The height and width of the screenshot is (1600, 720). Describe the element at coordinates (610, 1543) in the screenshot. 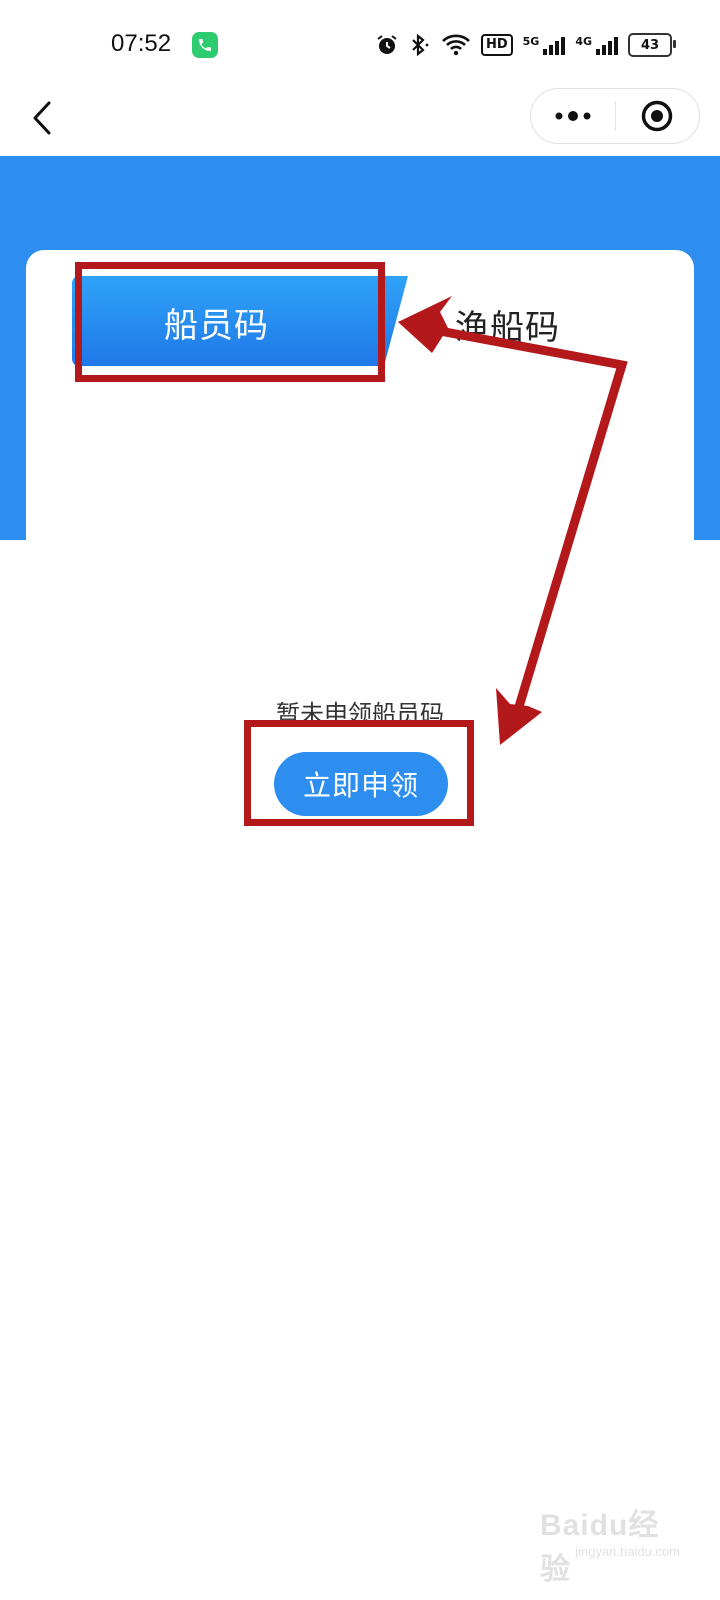

I see `baidu-watermark: Baidu经验 jingyan.baidu.com` at that location.